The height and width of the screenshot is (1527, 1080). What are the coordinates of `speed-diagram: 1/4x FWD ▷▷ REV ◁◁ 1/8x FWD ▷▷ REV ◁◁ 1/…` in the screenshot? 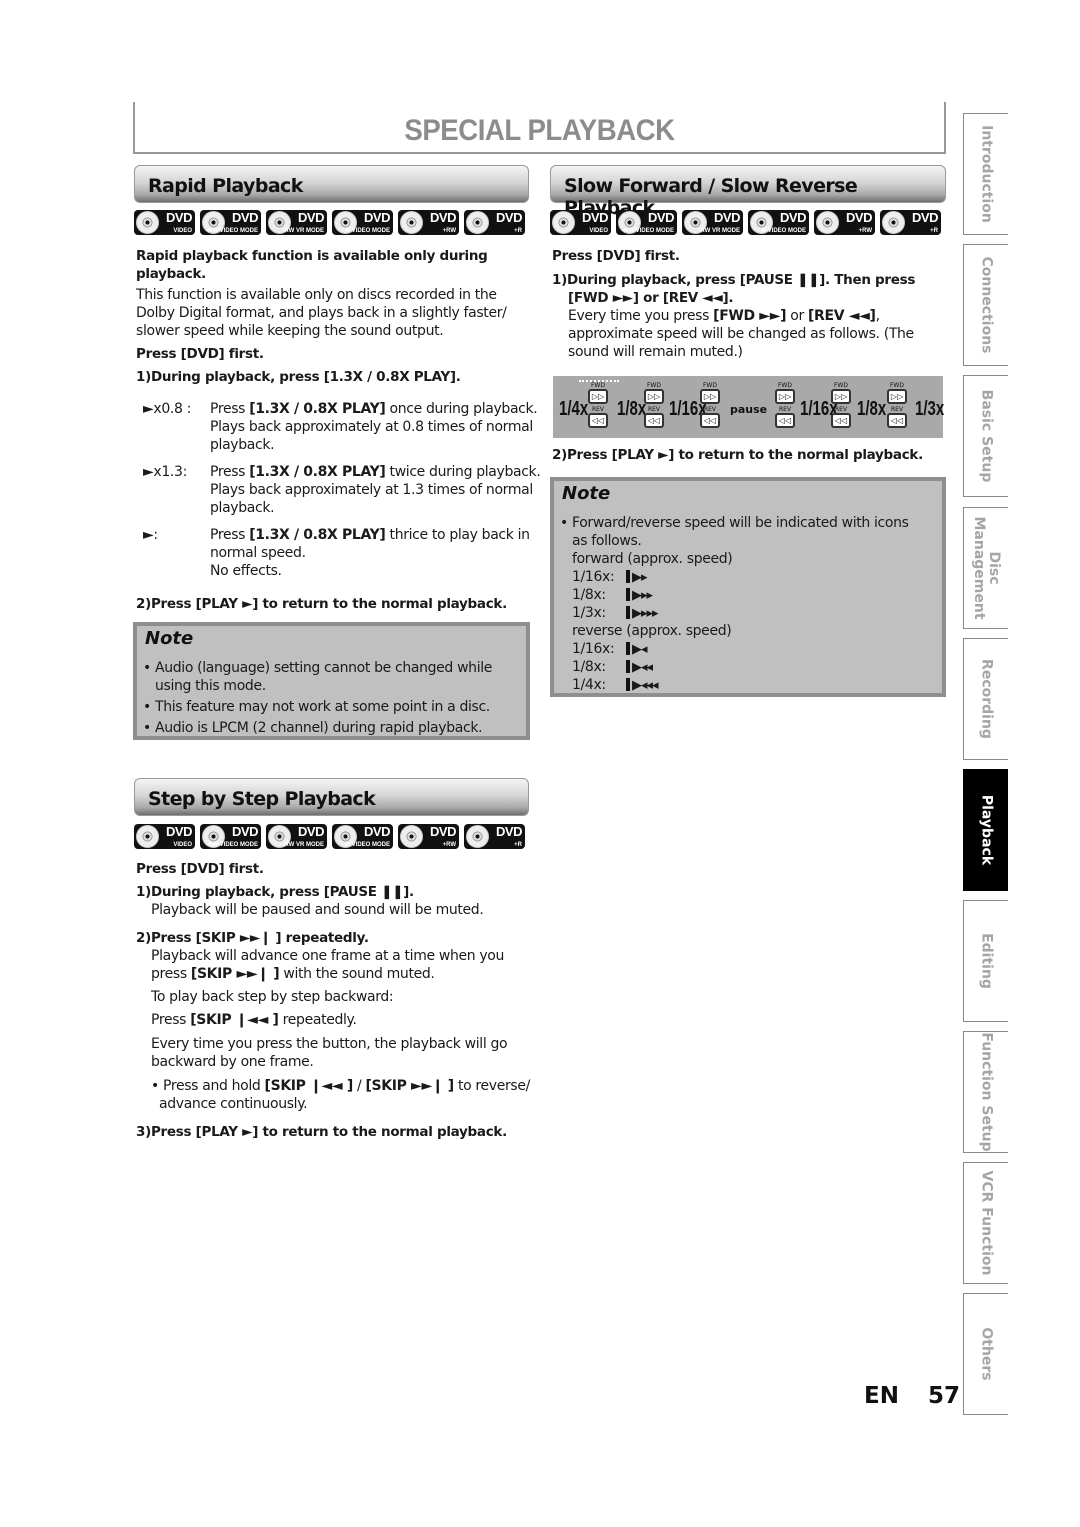 It's located at (749, 407).